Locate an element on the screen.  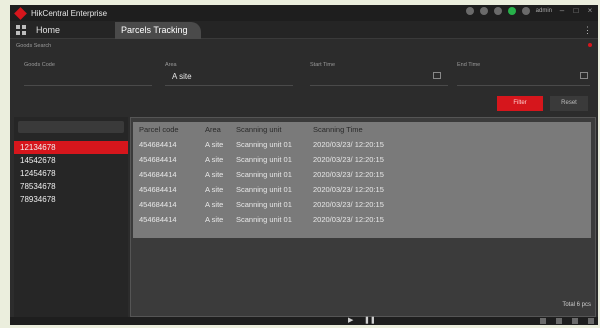
app-logo-icon is located at coordinates (20, 13).